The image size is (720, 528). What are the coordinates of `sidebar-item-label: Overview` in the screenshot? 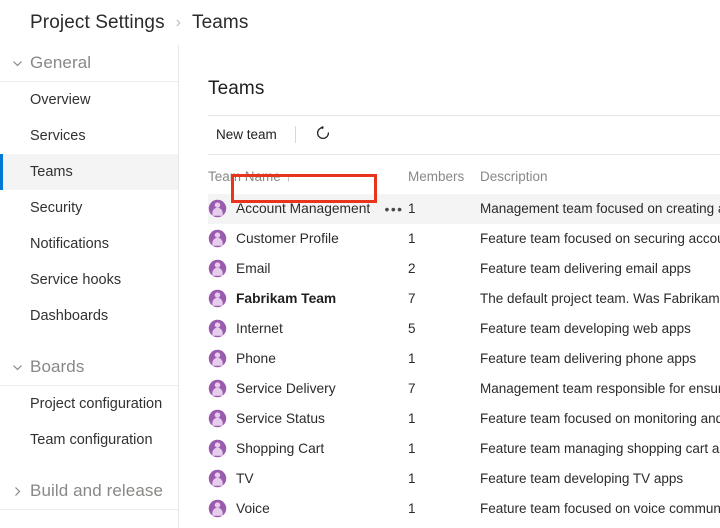 It's located at (60, 100).